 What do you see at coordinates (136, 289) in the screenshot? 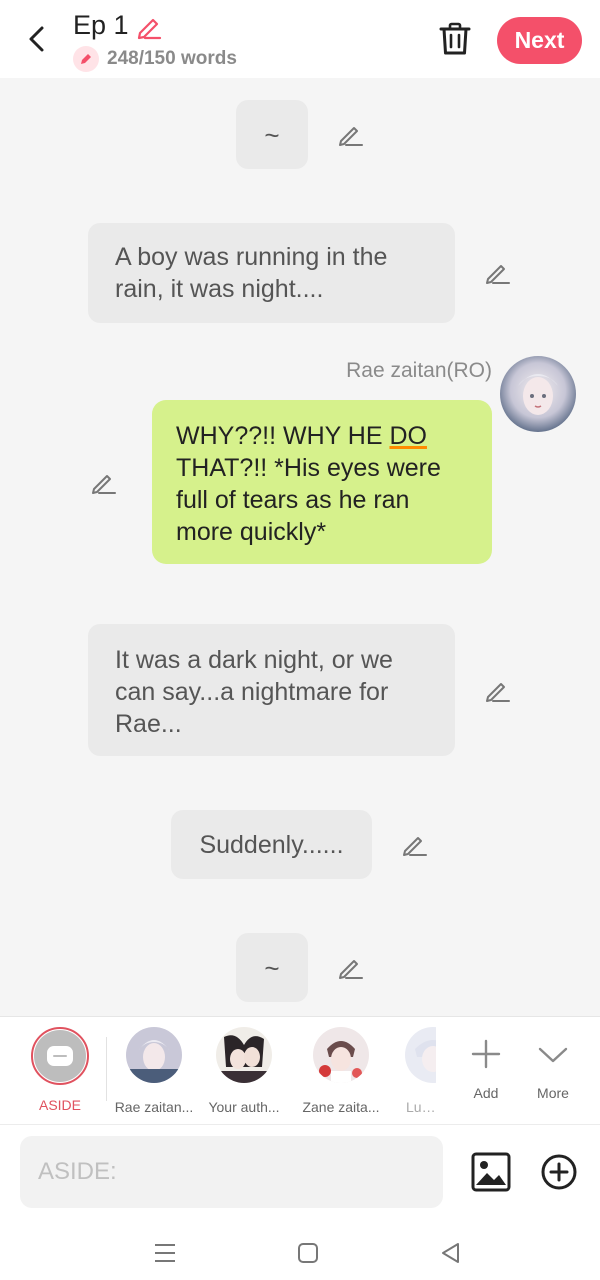
I see `narration-word: rain` at bounding box center [136, 289].